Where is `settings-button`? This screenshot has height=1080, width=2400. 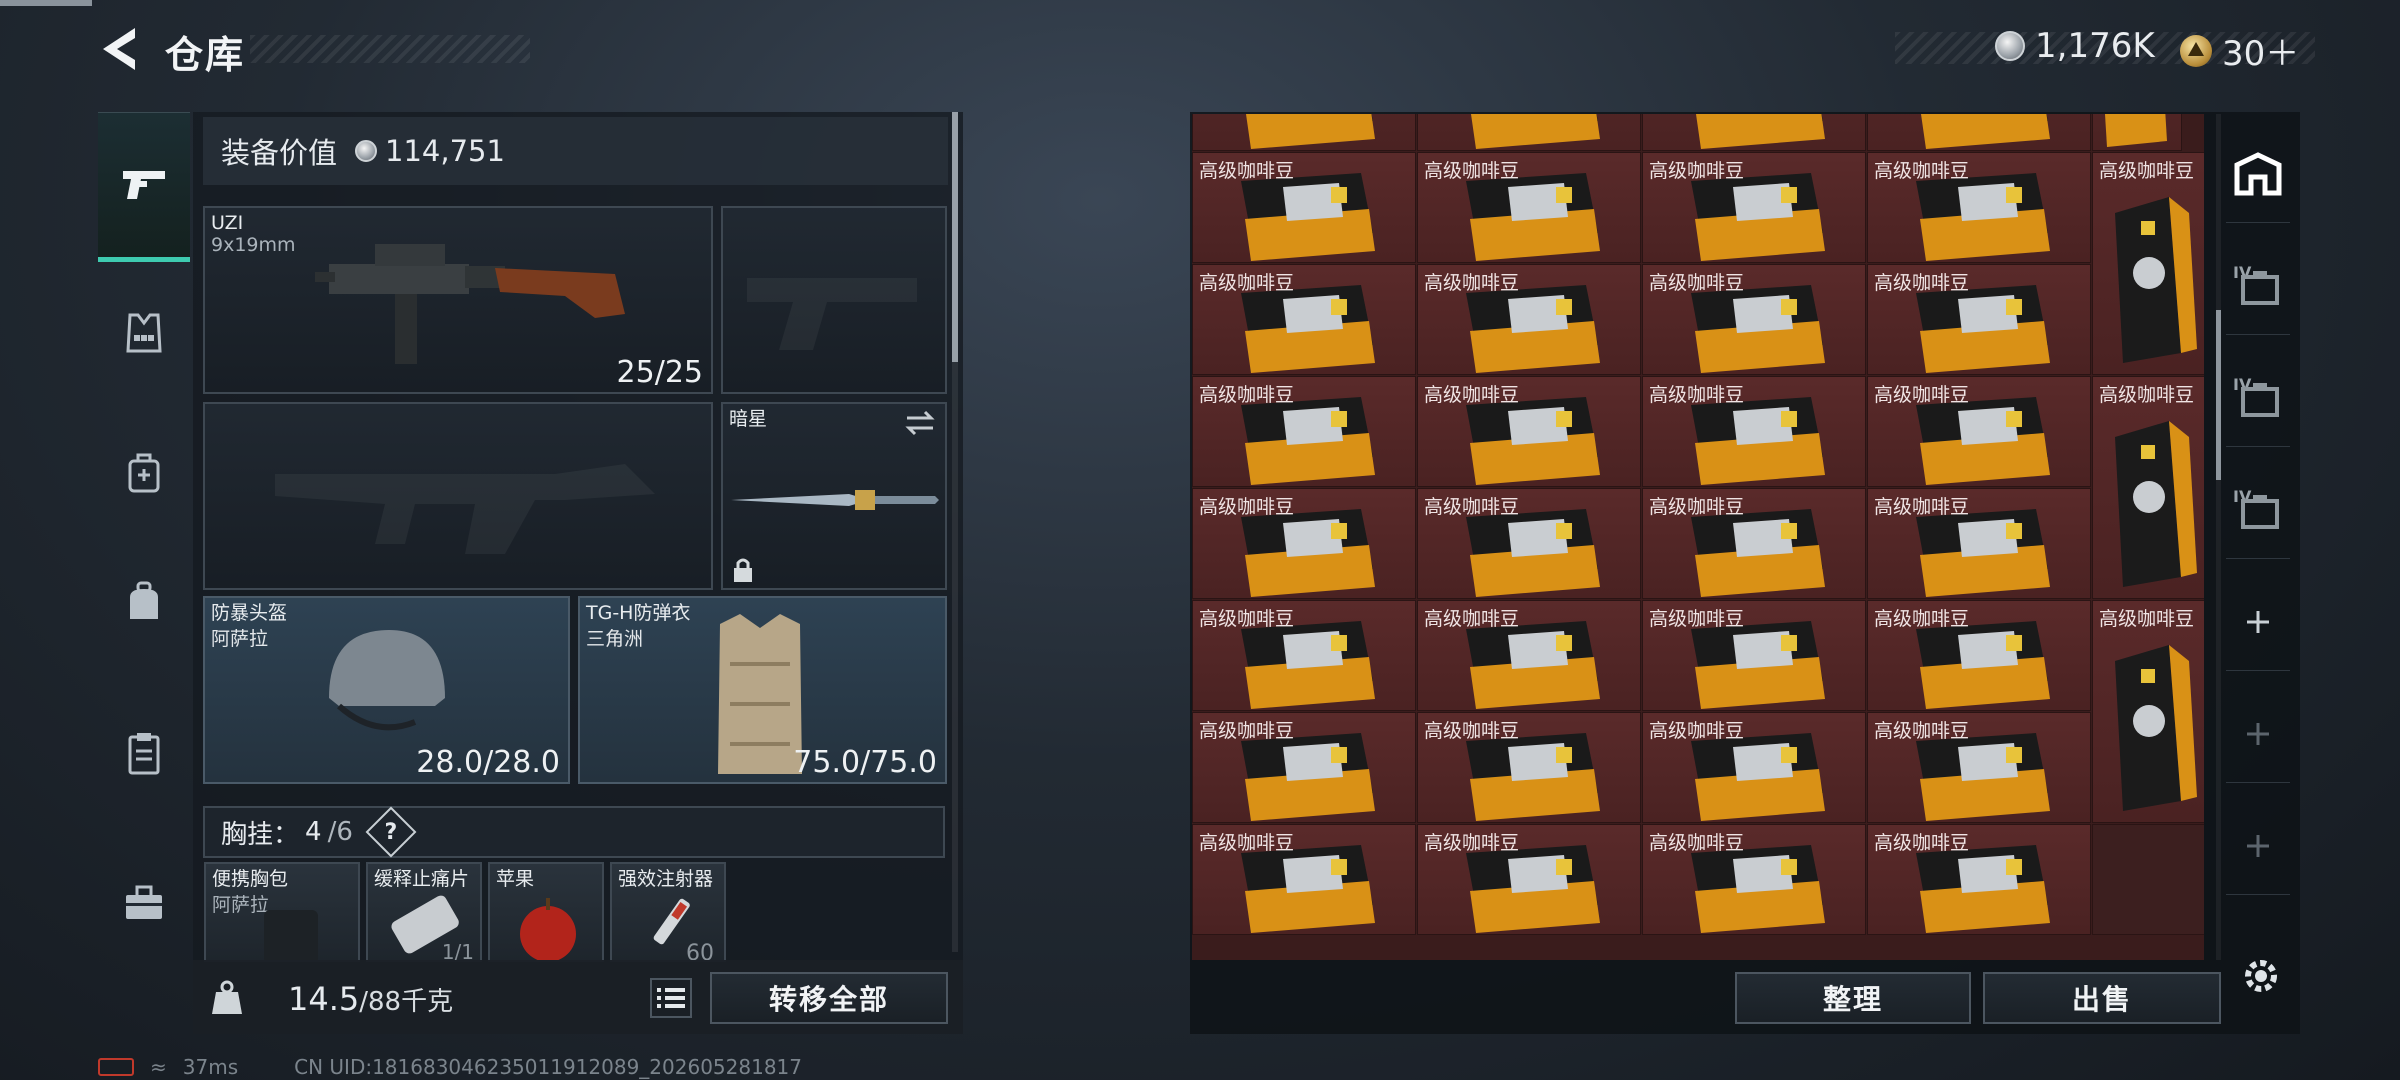
settings-button is located at coordinates (2261, 978).